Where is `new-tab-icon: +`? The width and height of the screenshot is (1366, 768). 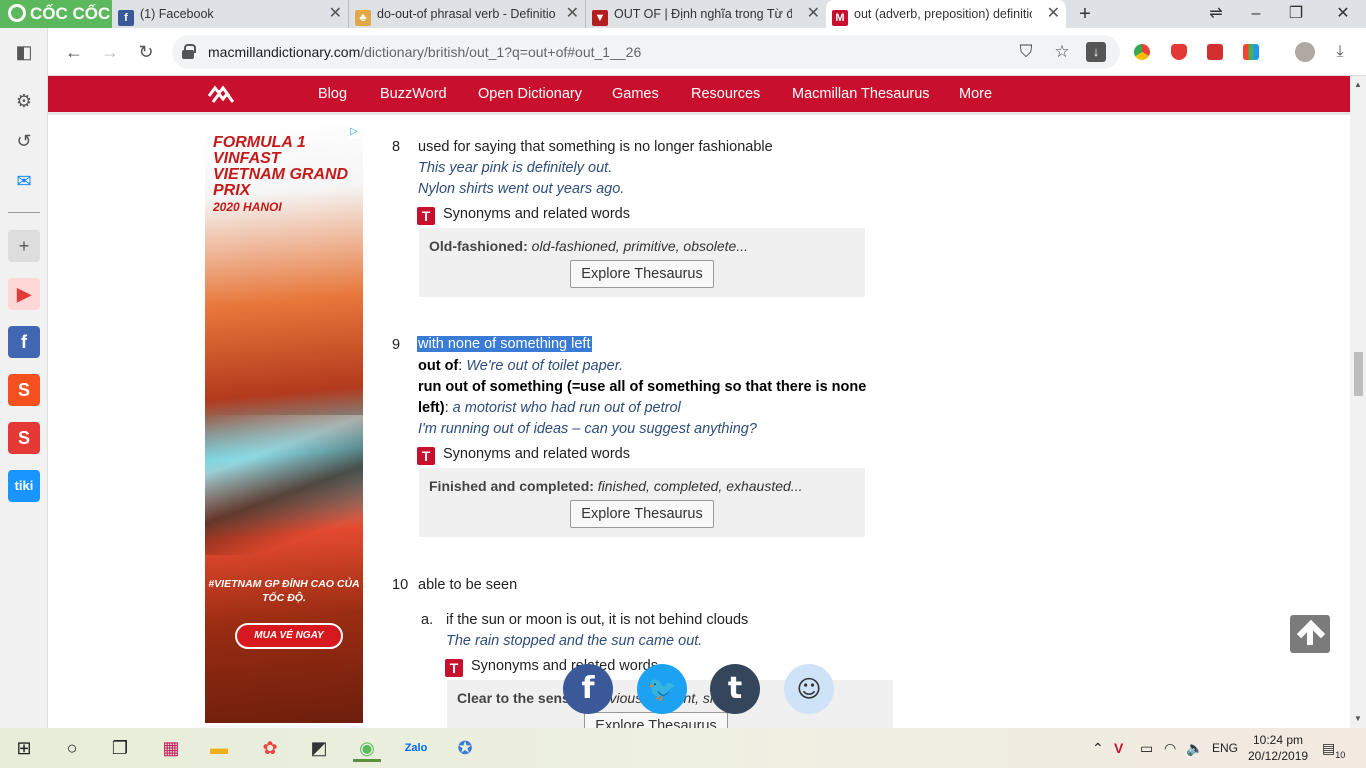 new-tab-icon: + is located at coordinates (1085, 14).